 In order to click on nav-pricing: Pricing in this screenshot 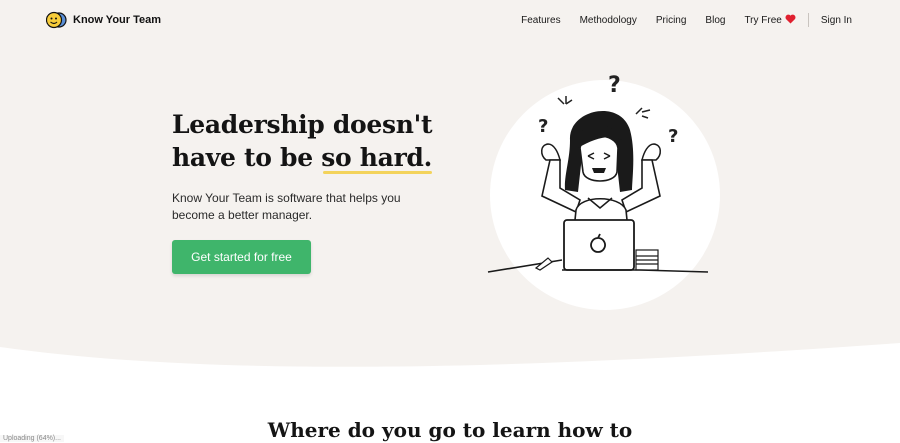, I will do `click(671, 20)`.